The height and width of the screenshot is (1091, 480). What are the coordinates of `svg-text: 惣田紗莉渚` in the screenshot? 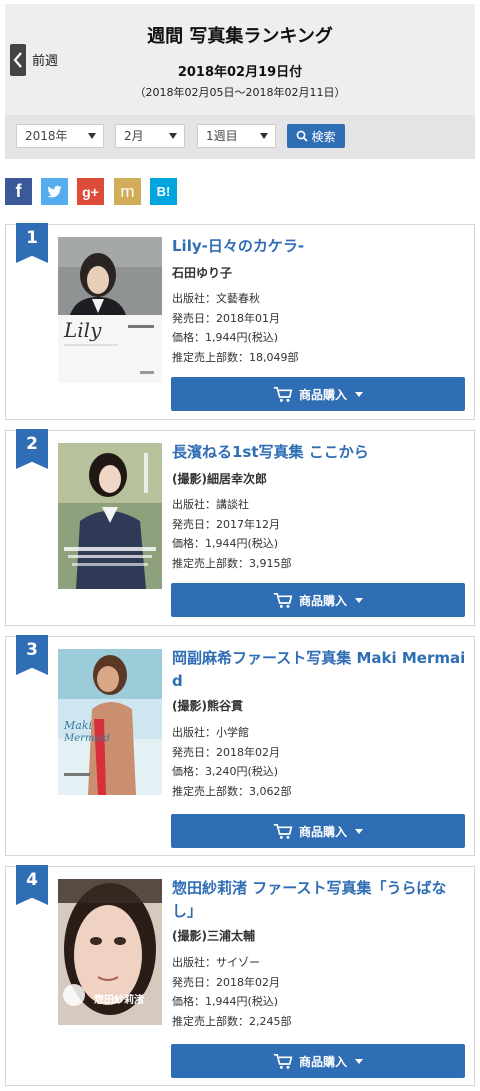 It's located at (119, 999).